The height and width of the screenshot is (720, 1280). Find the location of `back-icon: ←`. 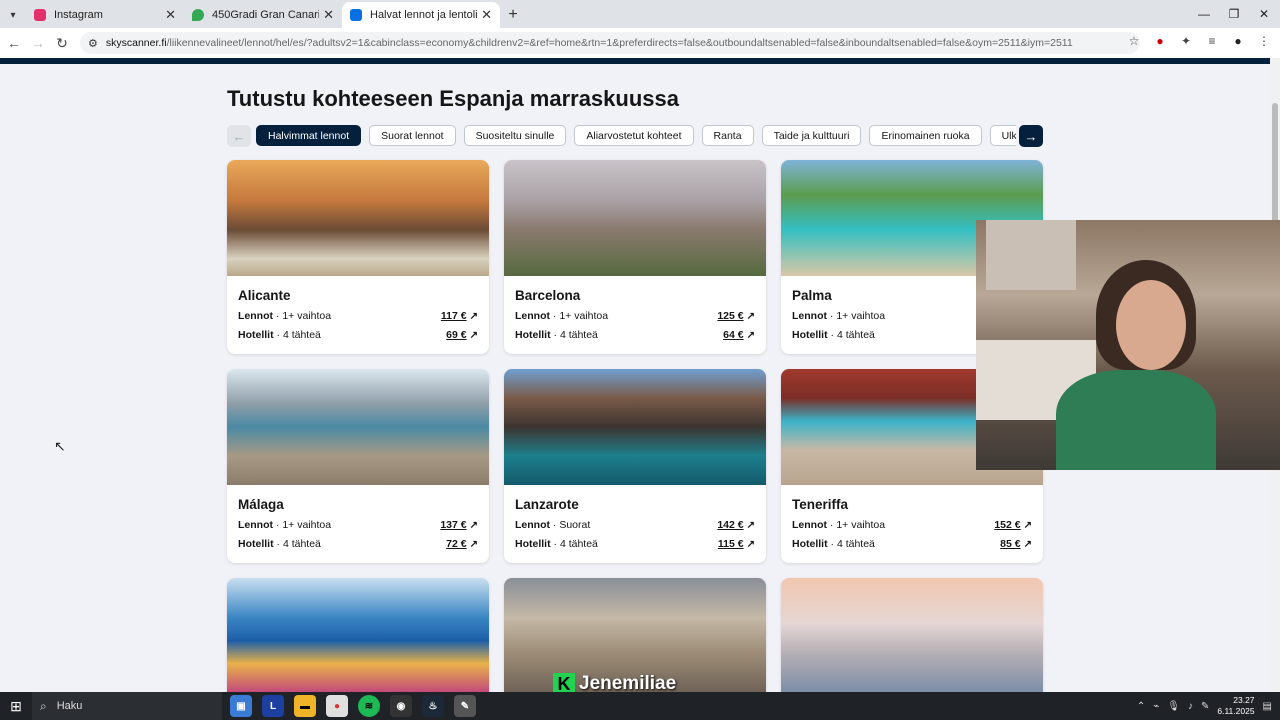

back-icon: ← is located at coordinates (14, 43).